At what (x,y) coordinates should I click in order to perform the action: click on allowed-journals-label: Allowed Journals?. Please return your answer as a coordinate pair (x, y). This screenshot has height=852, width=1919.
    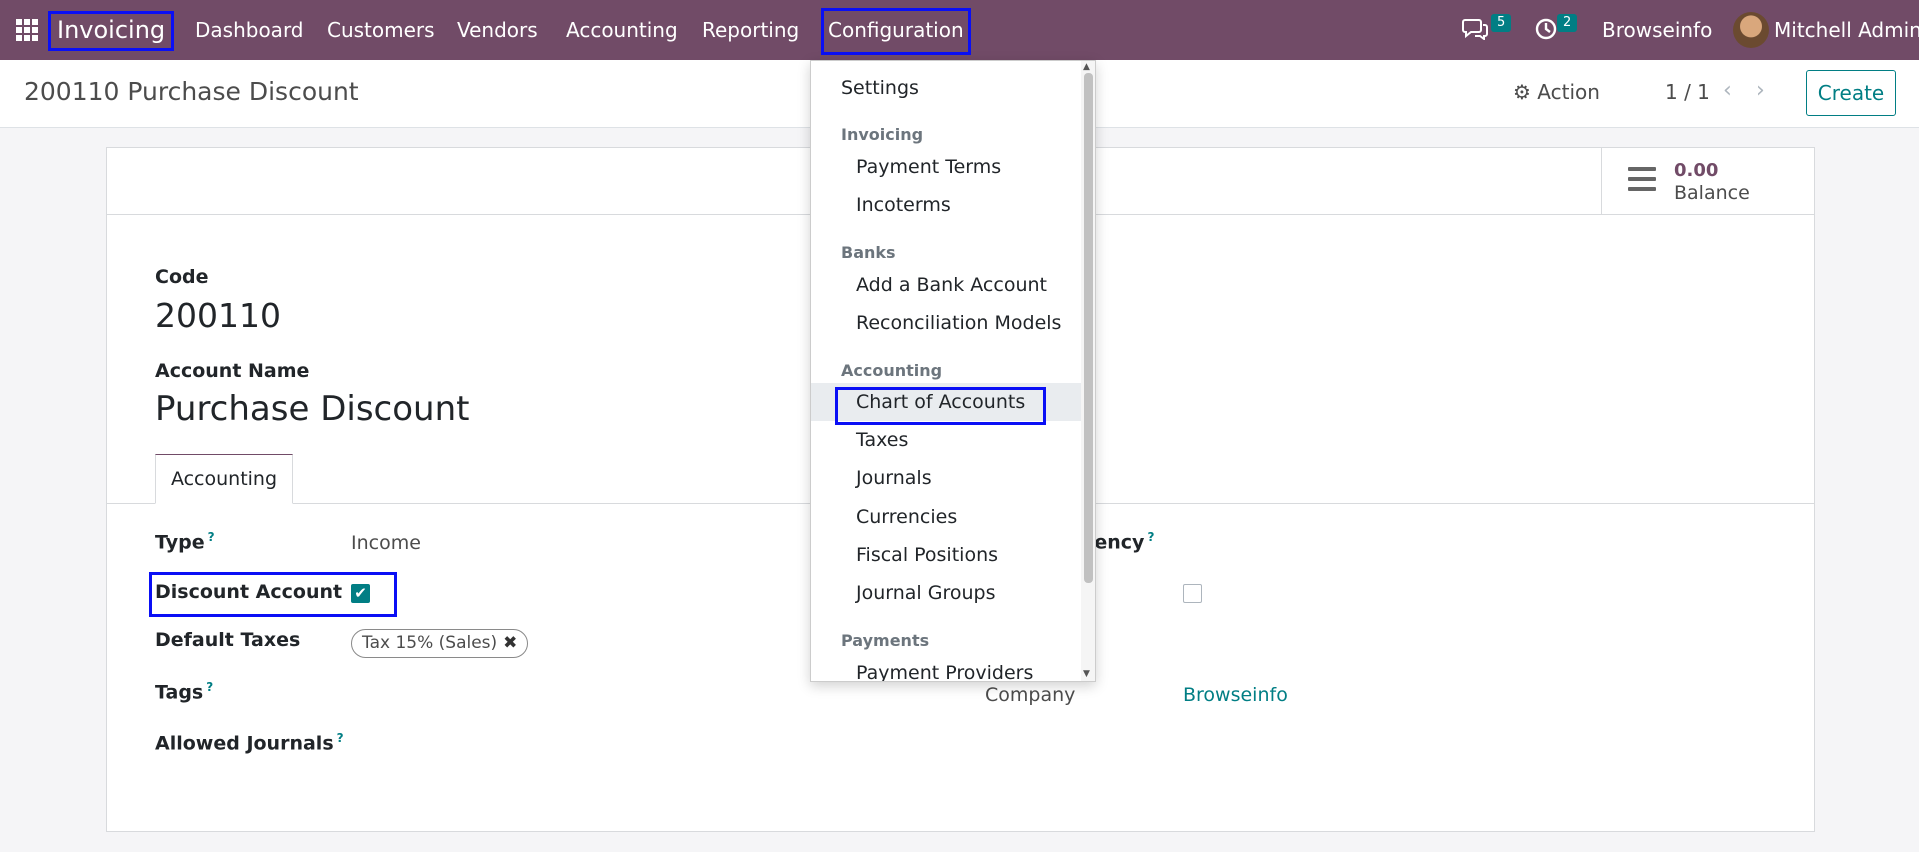
    Looking at the image, I should click on (249, 742).